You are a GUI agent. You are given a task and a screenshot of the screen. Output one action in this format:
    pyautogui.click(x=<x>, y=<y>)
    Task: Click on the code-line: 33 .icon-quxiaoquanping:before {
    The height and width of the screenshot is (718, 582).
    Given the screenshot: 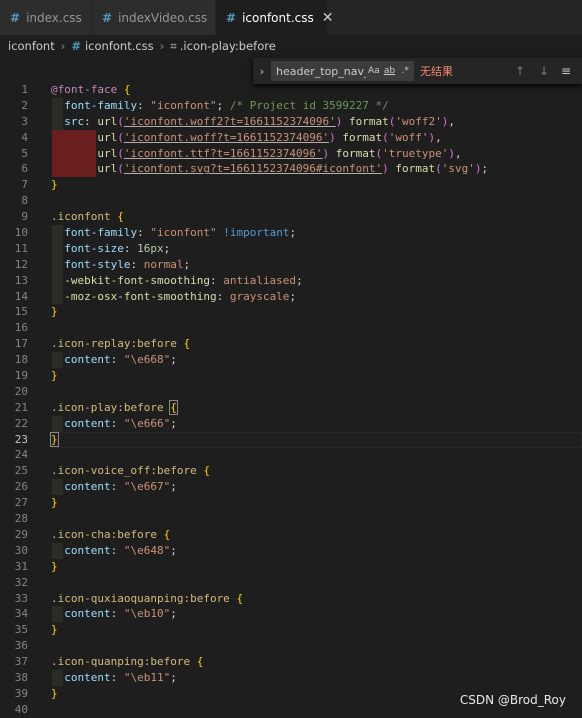 What is the action you would take?
    pyautogui.click(x=291, y=599)
    